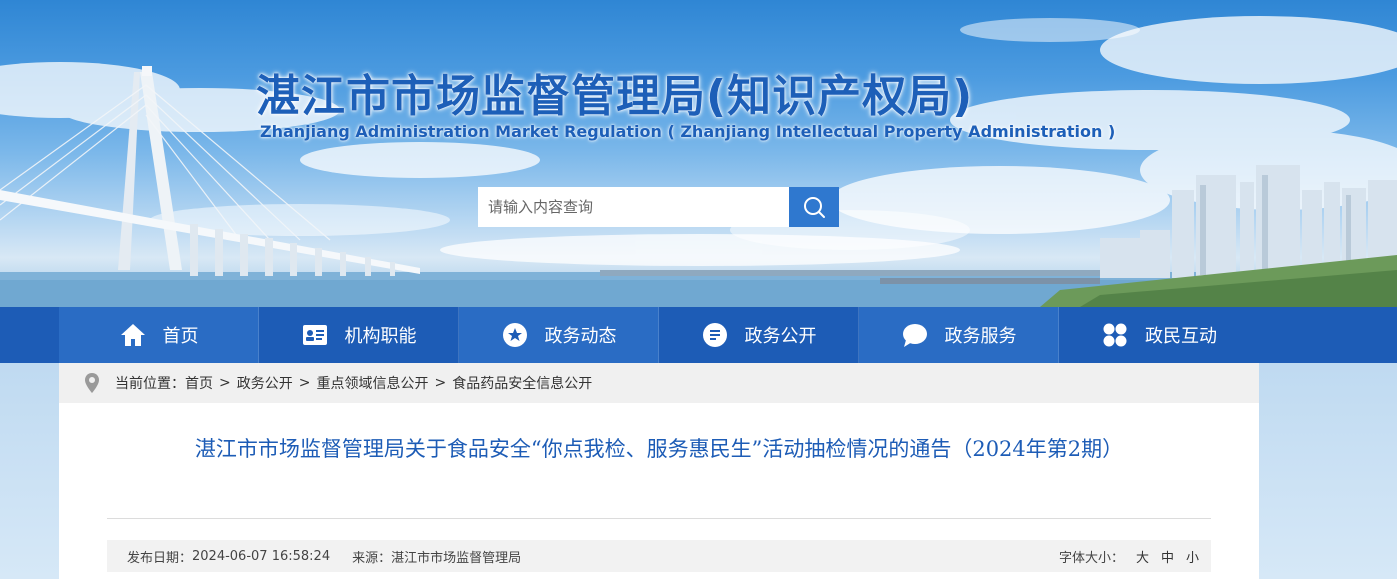  I want to click on search-box, so click(658, 207).